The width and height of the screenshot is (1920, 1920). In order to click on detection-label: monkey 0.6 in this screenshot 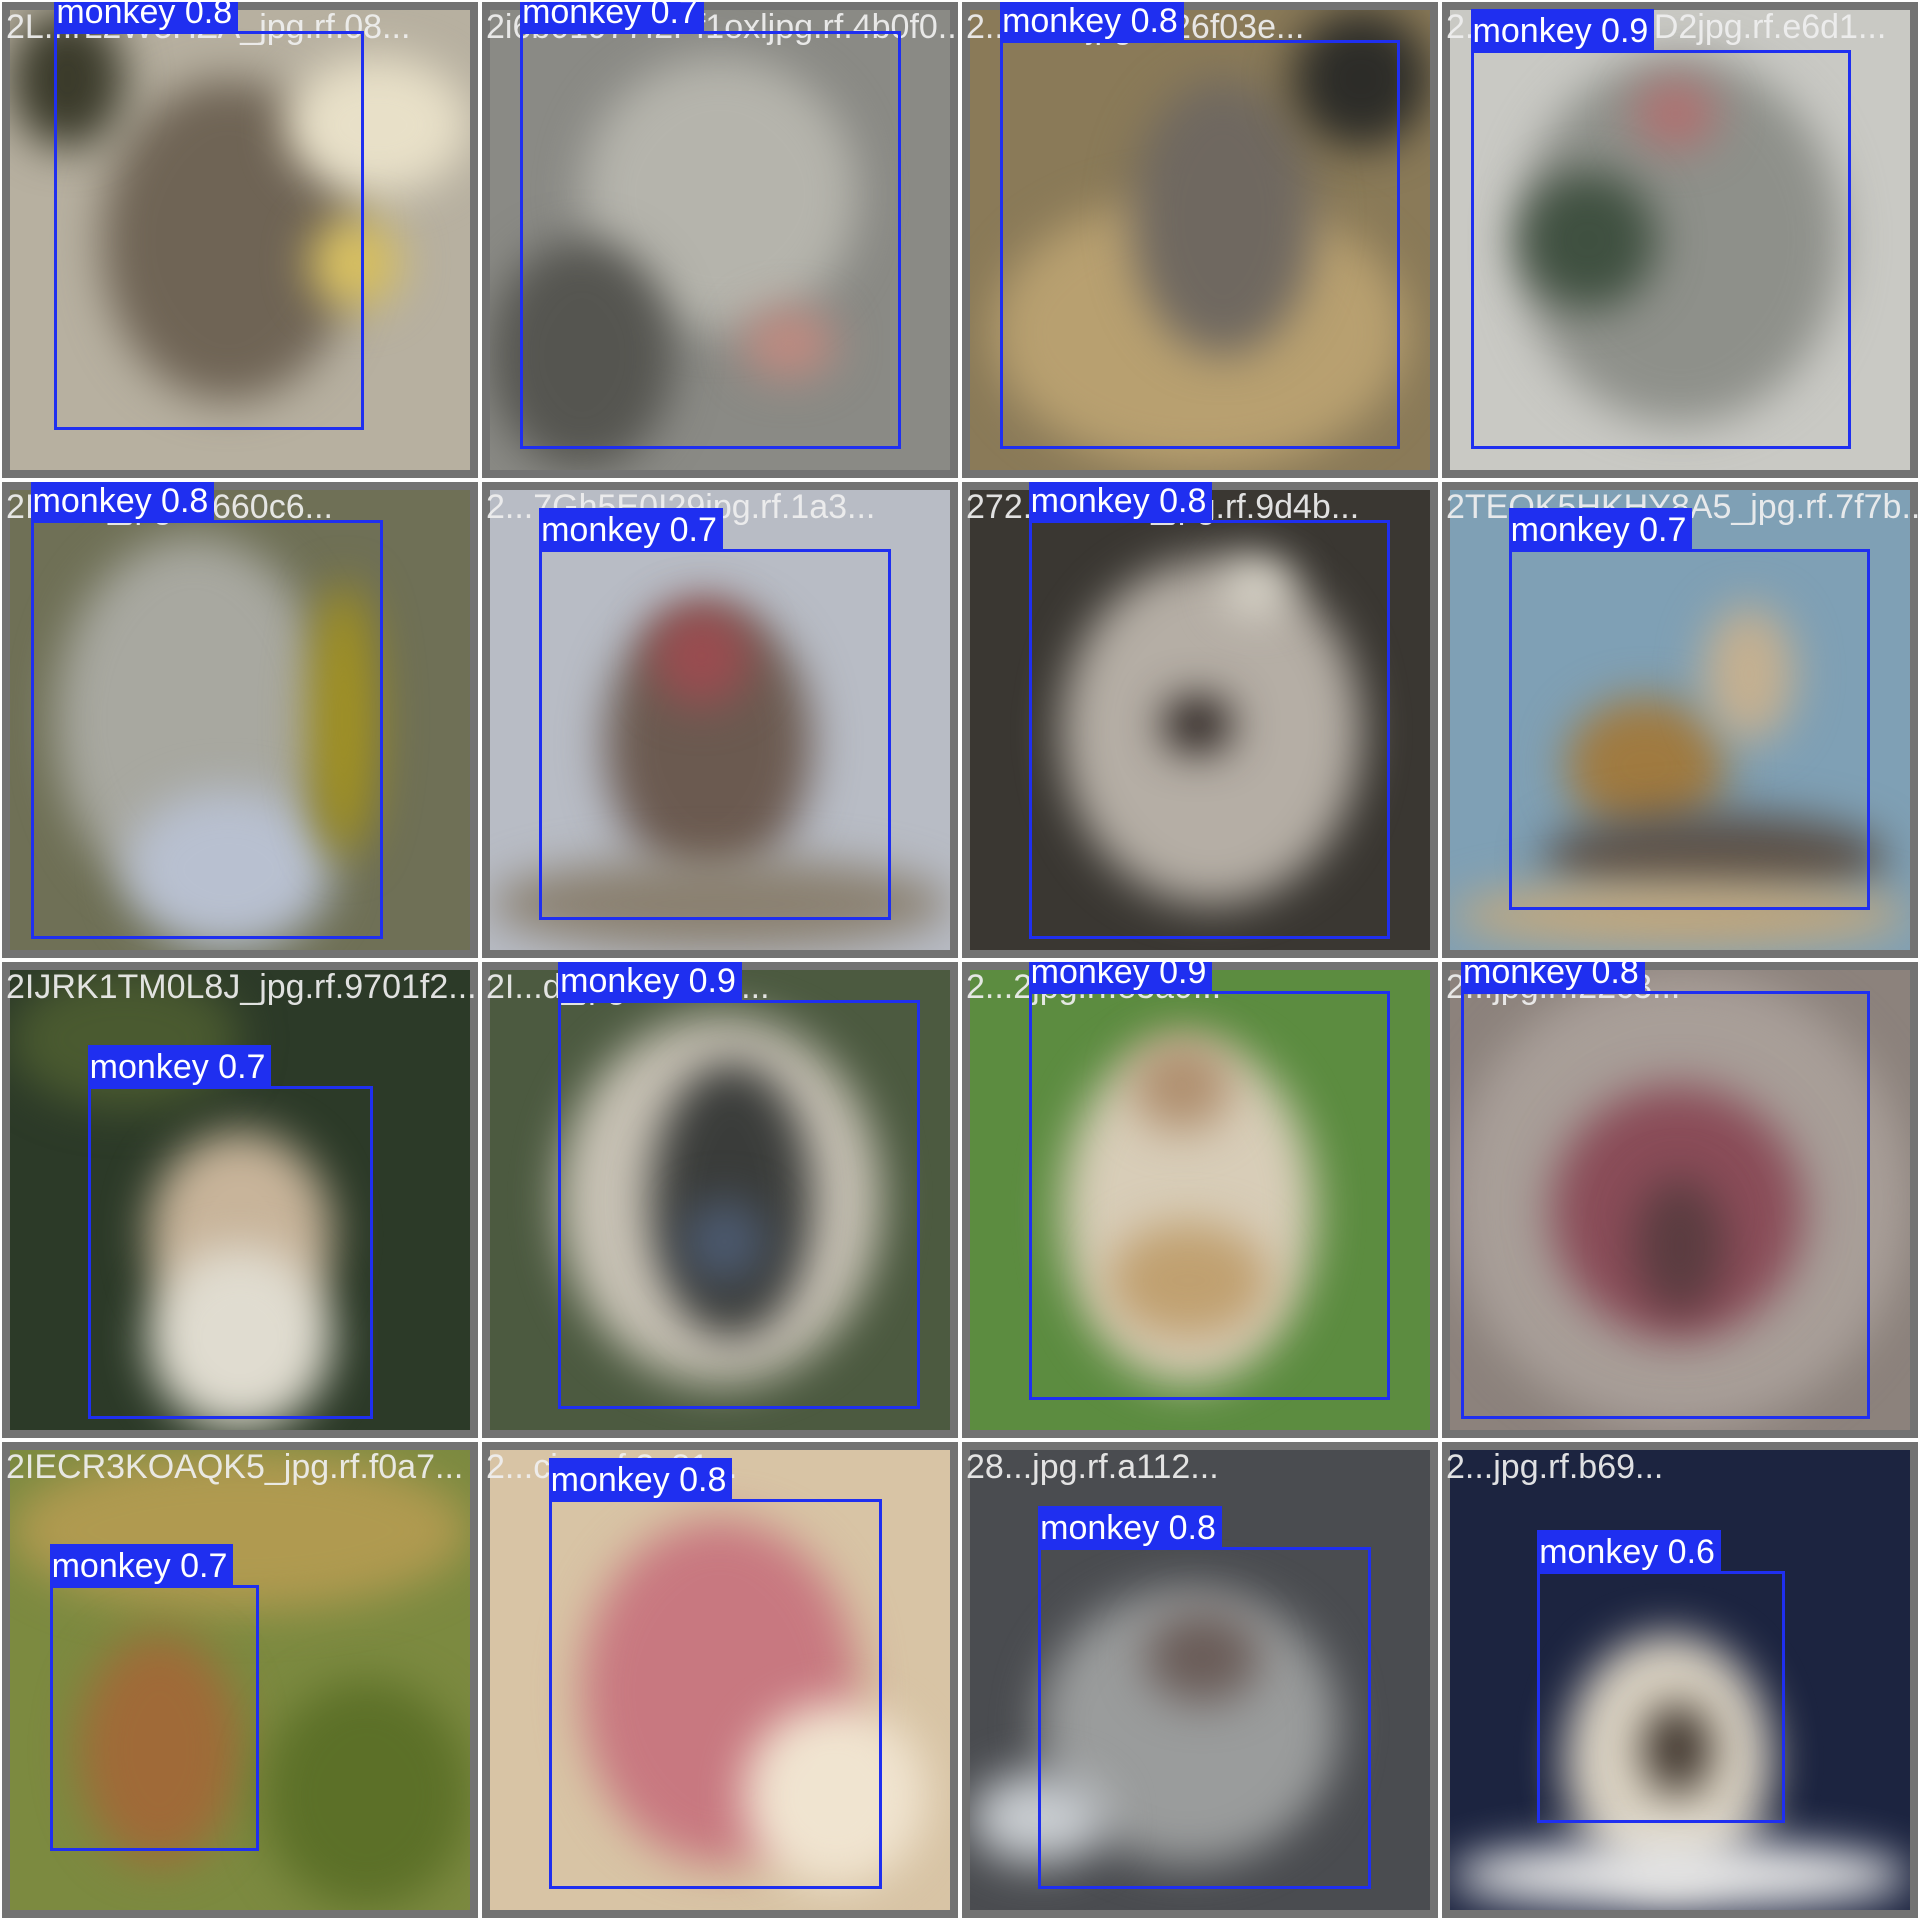, I will do `click(1629, 1551)`.